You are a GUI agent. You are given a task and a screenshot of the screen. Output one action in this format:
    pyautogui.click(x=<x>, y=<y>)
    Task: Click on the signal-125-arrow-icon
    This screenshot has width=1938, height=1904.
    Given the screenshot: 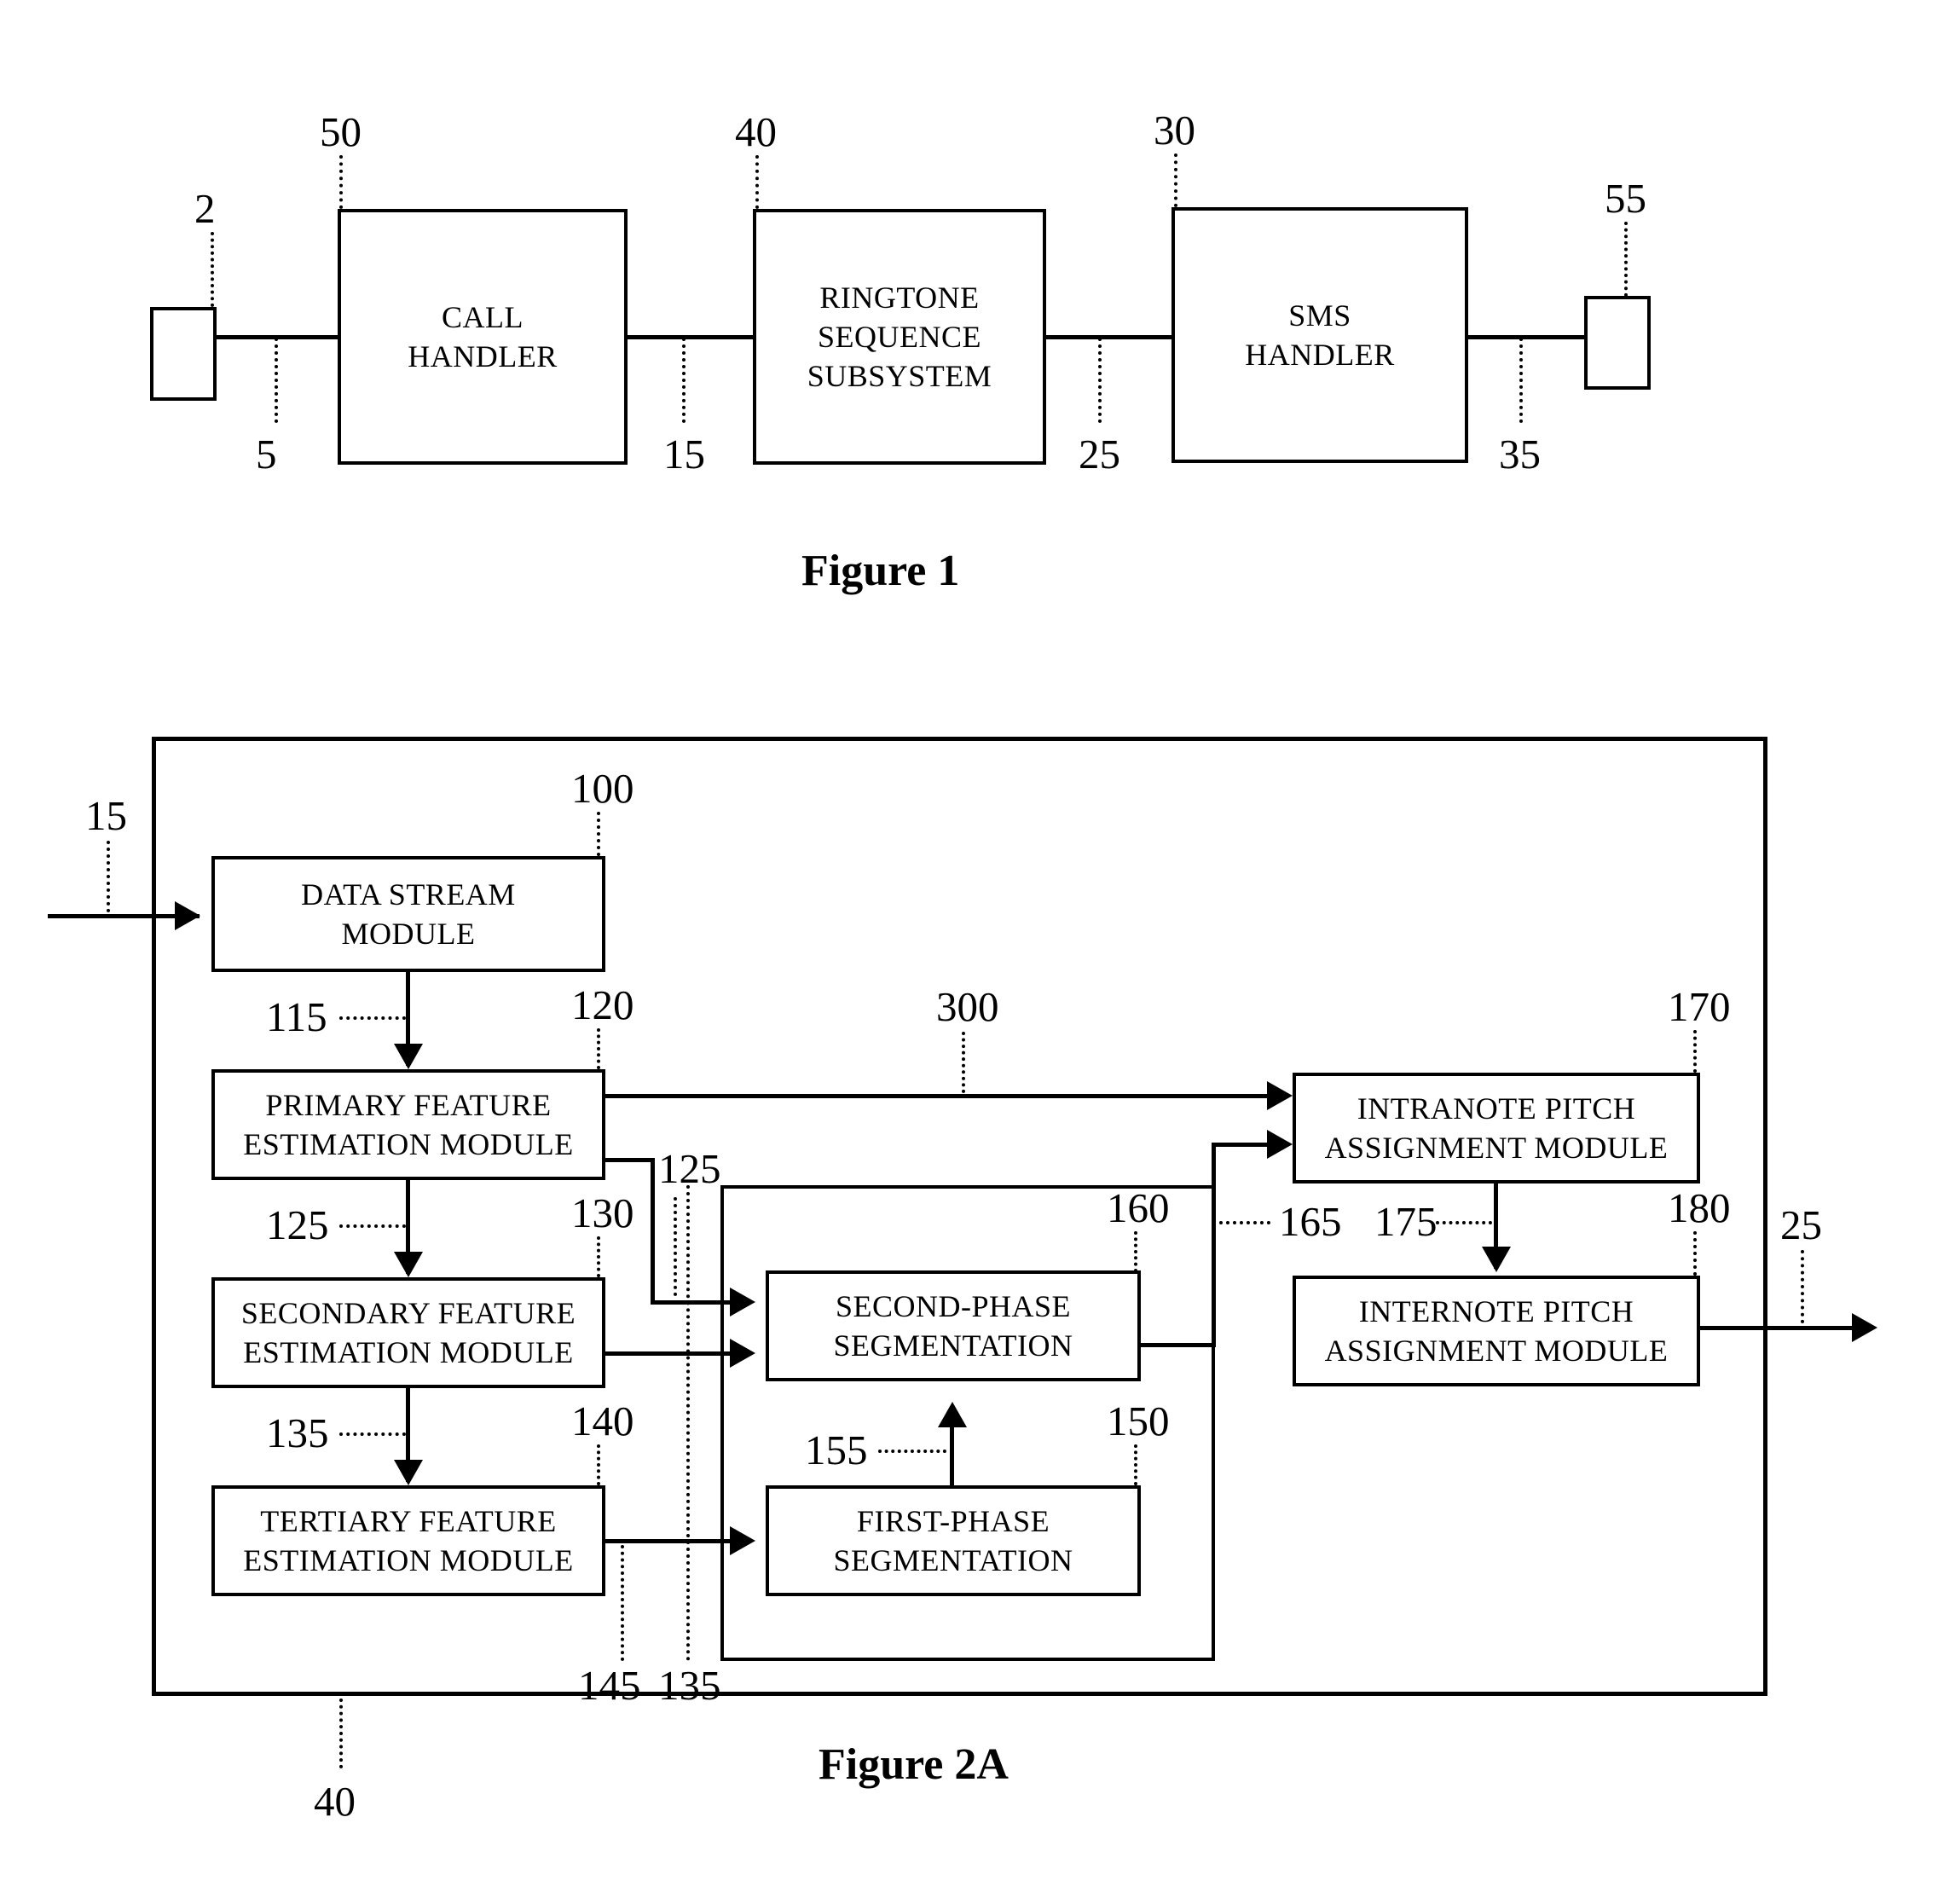 What is the action you would take?
    pyautogui.click(x=408, y=1264)
    